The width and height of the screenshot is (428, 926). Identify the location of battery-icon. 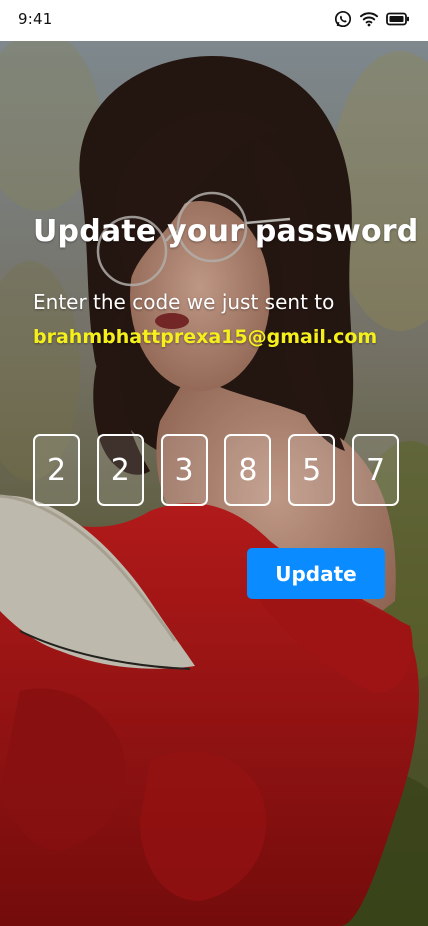
(398, 19).